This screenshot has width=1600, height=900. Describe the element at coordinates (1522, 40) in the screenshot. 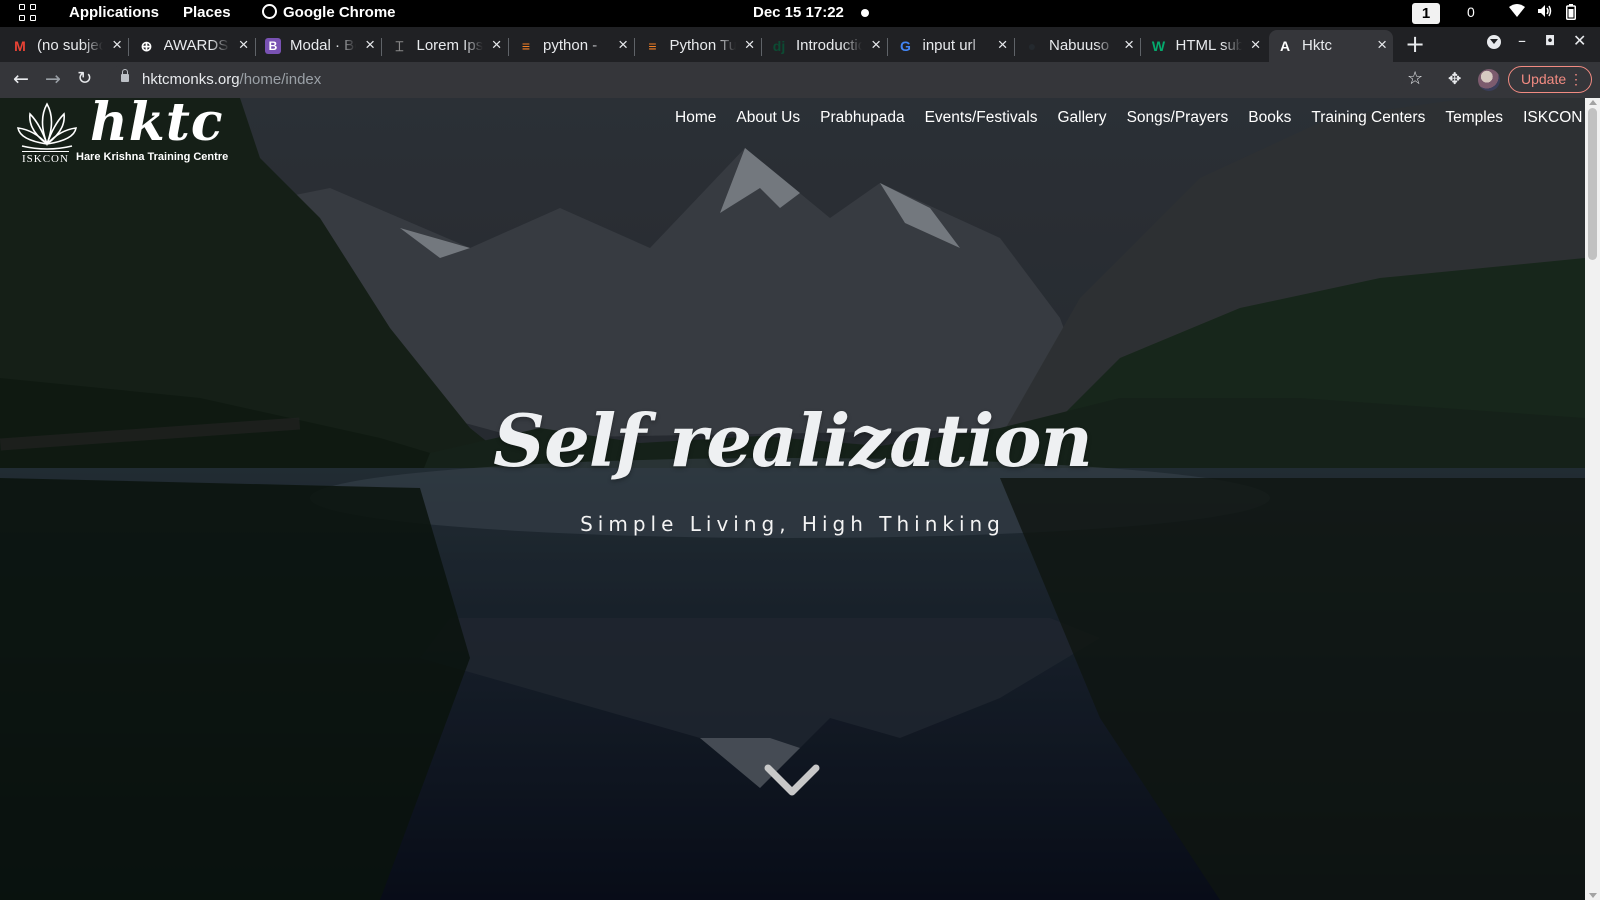

I see `minimize-icon: –` at that location.